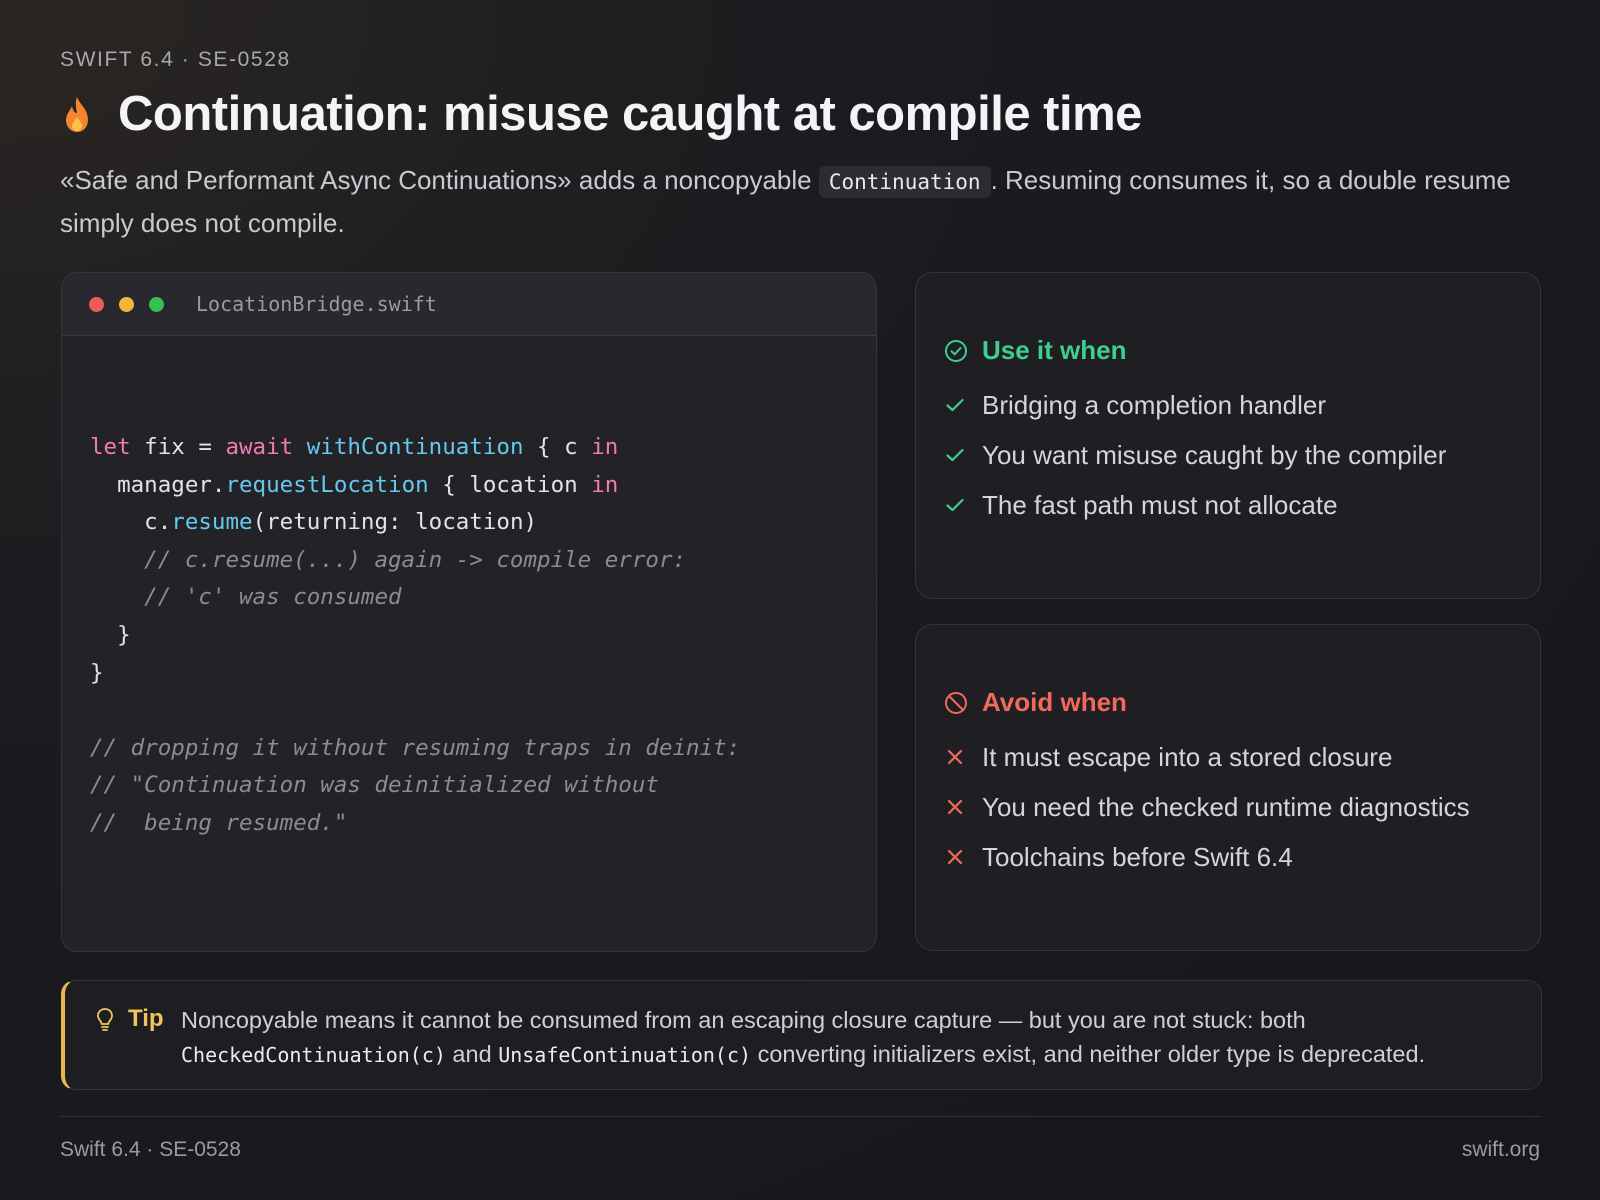  Describe the element at coordinates (156, 304) in the screenshot. I see `maximize-dot-icon` at that location.